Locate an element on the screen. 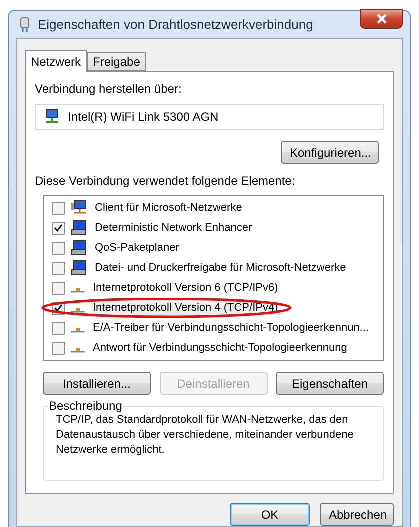 Image resolution: width=419 pixels, height=527 pixels. description-text: TCP/IP, das Standardprotokoll für WAN-Netzwerke, das den Datenaustausch über verschiedene, miteinander verbundene Netzwerke ermöglicht. is located at coordinates (205, 435).